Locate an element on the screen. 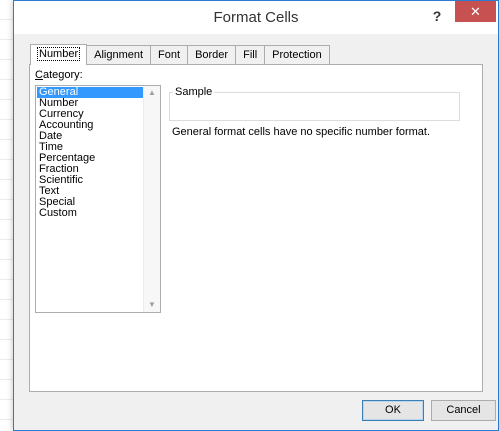  dialog-title: Format Cells is located at coordinates (256, 17).